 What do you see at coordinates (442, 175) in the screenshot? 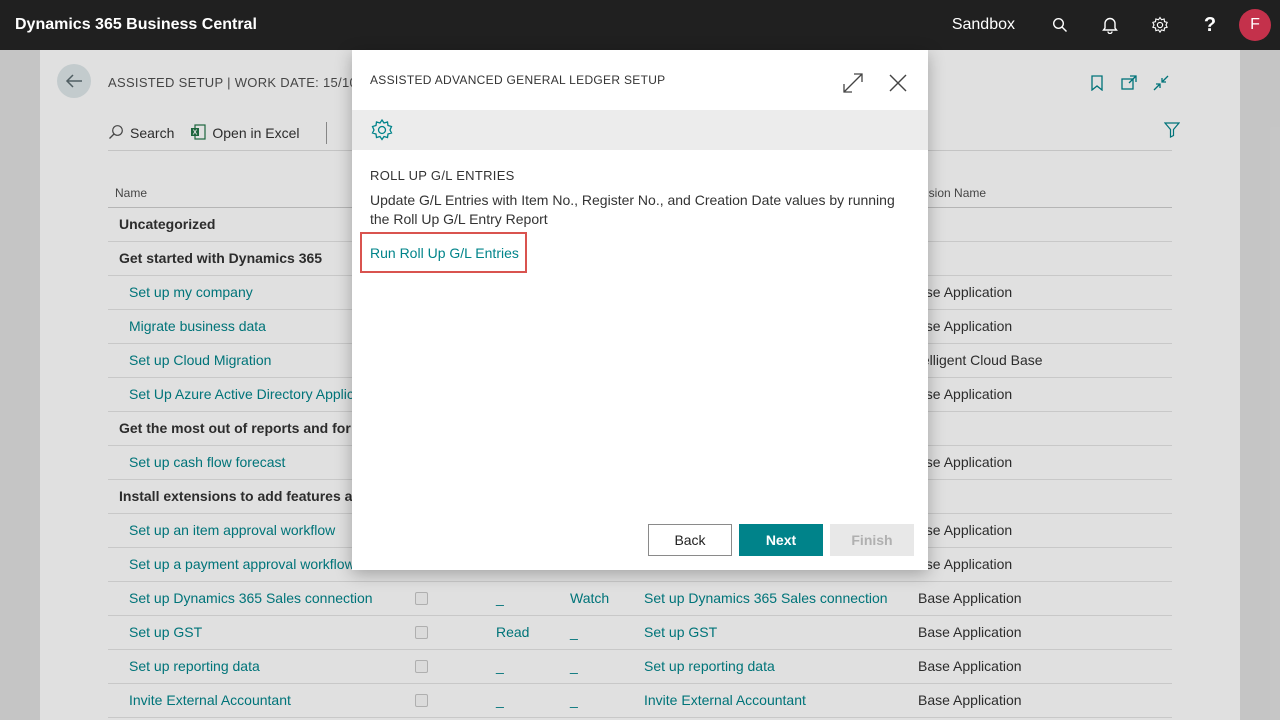
I see `step-heading: ROLL UP G/L ENTRIES` at bounding box center [442, 175].